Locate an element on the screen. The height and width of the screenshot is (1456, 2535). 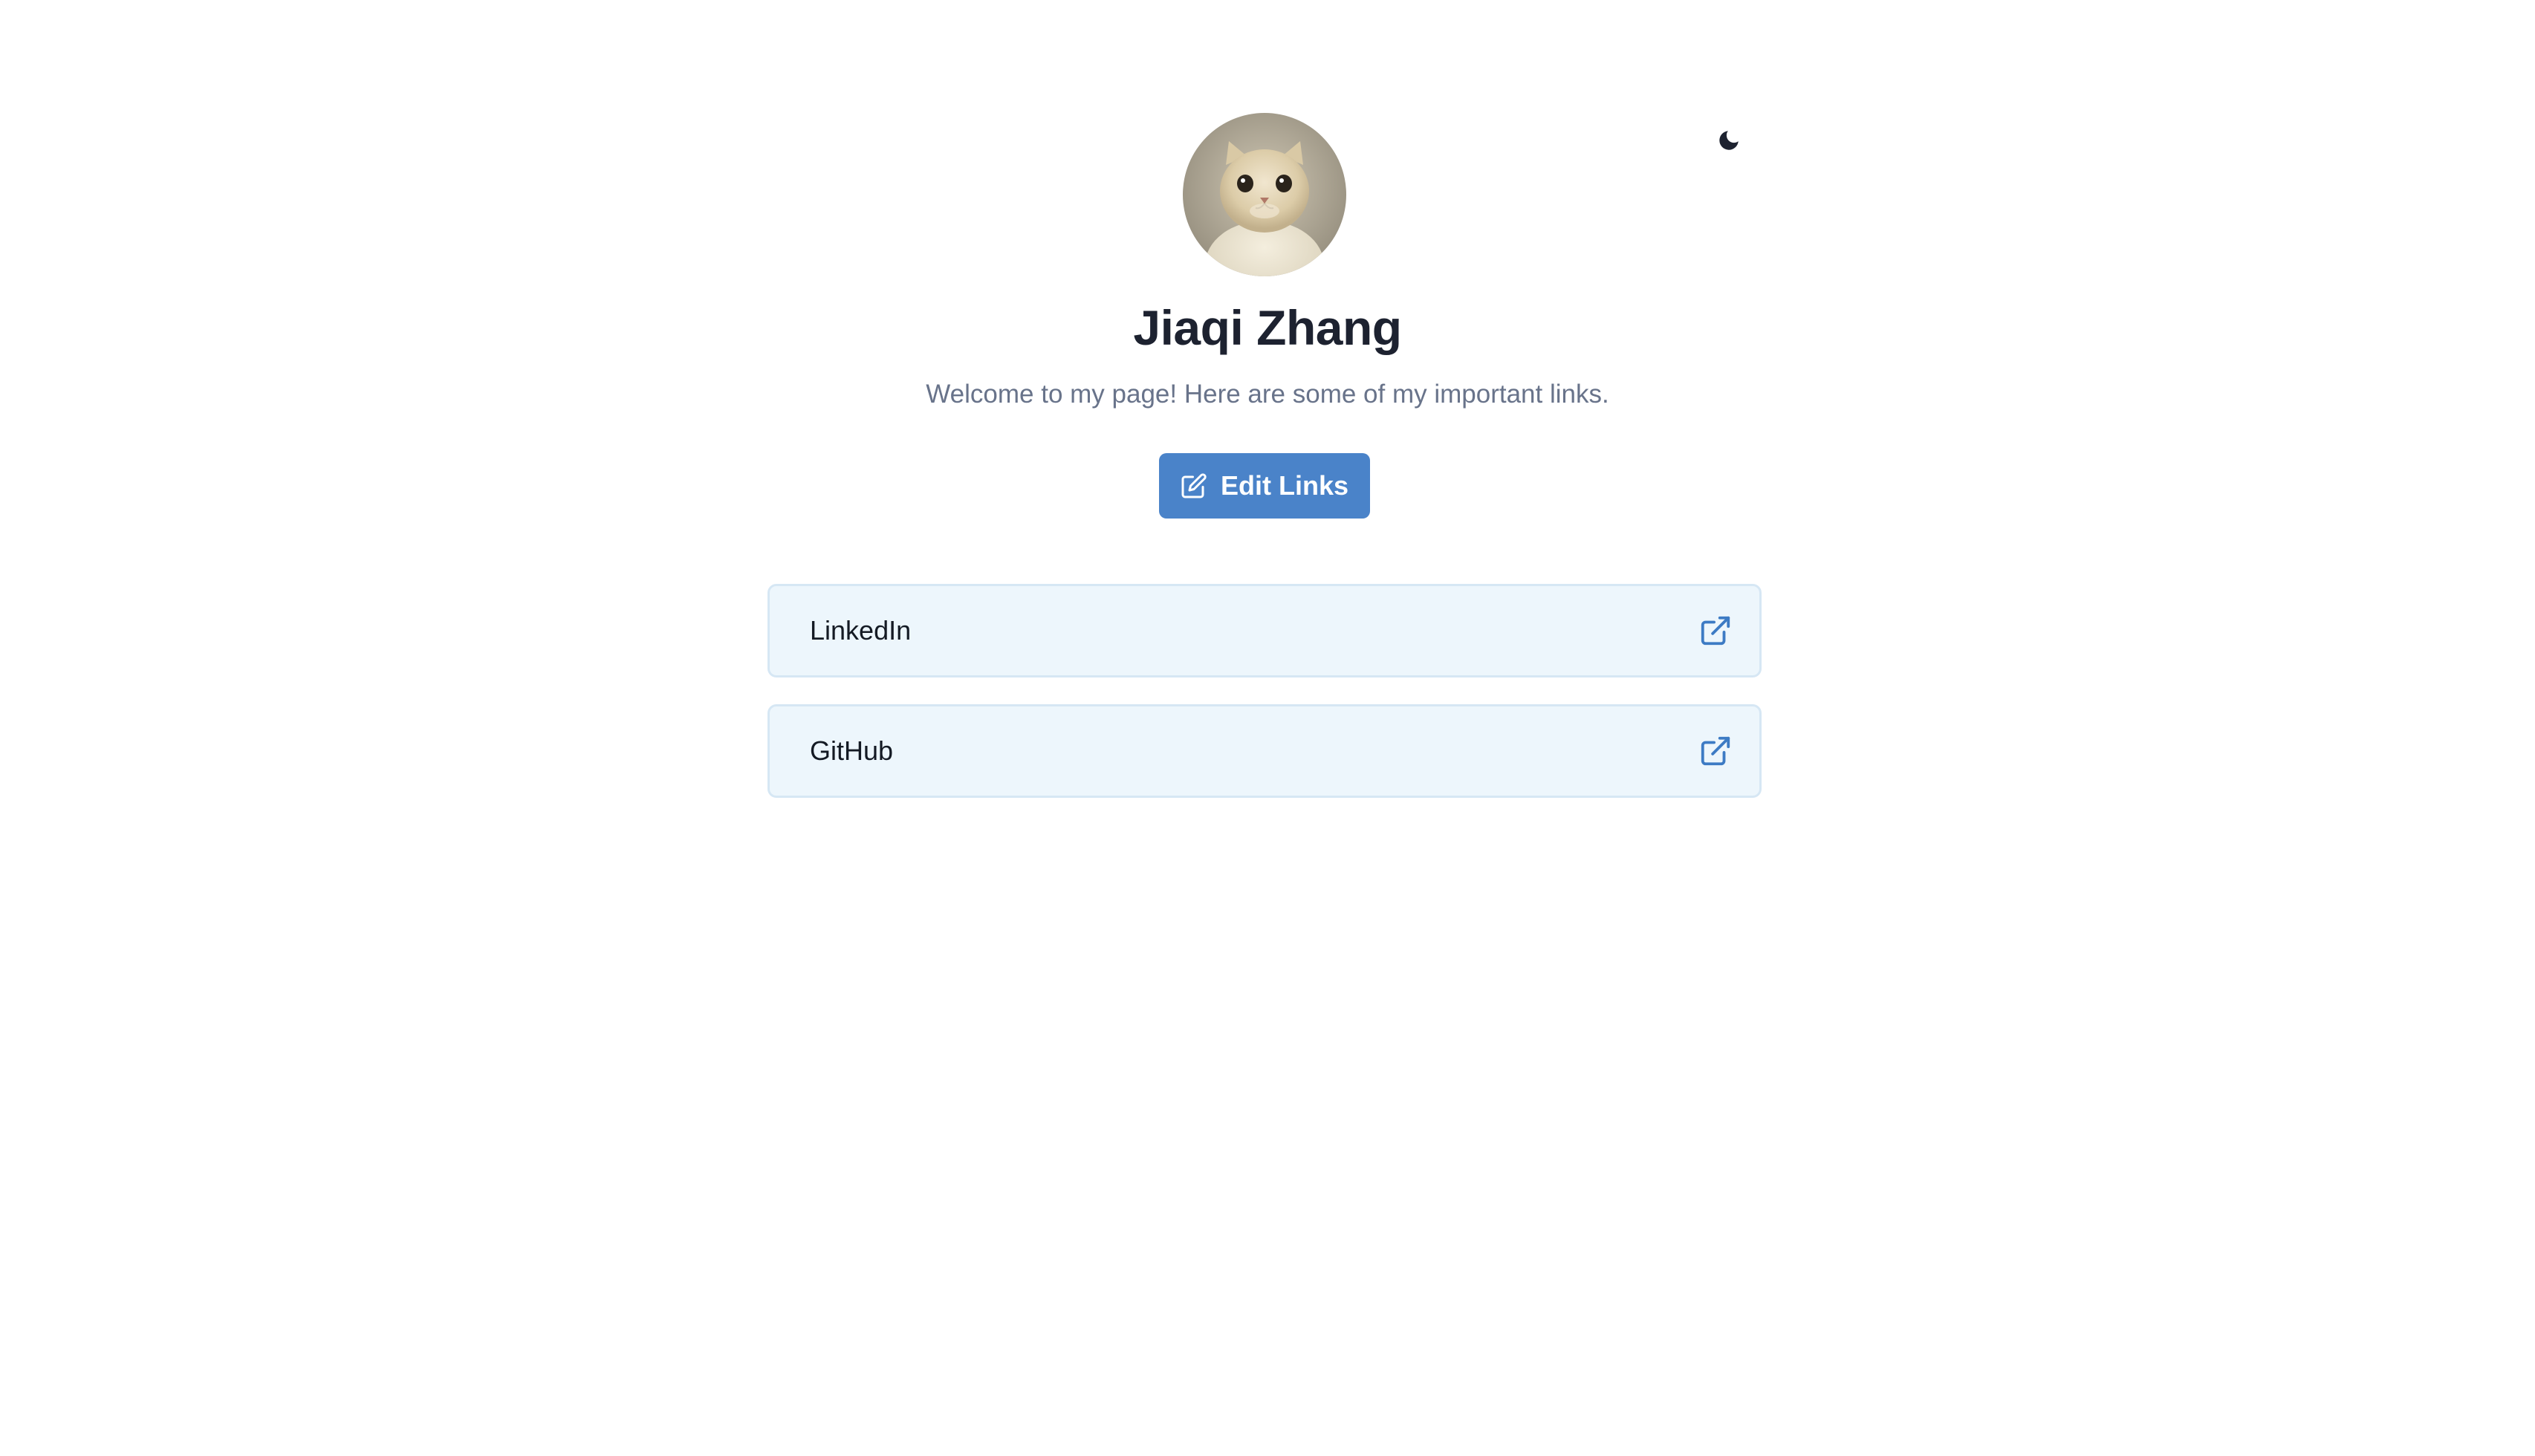
edit-links-button: Edit Links is located at coordinates (1264, 486).